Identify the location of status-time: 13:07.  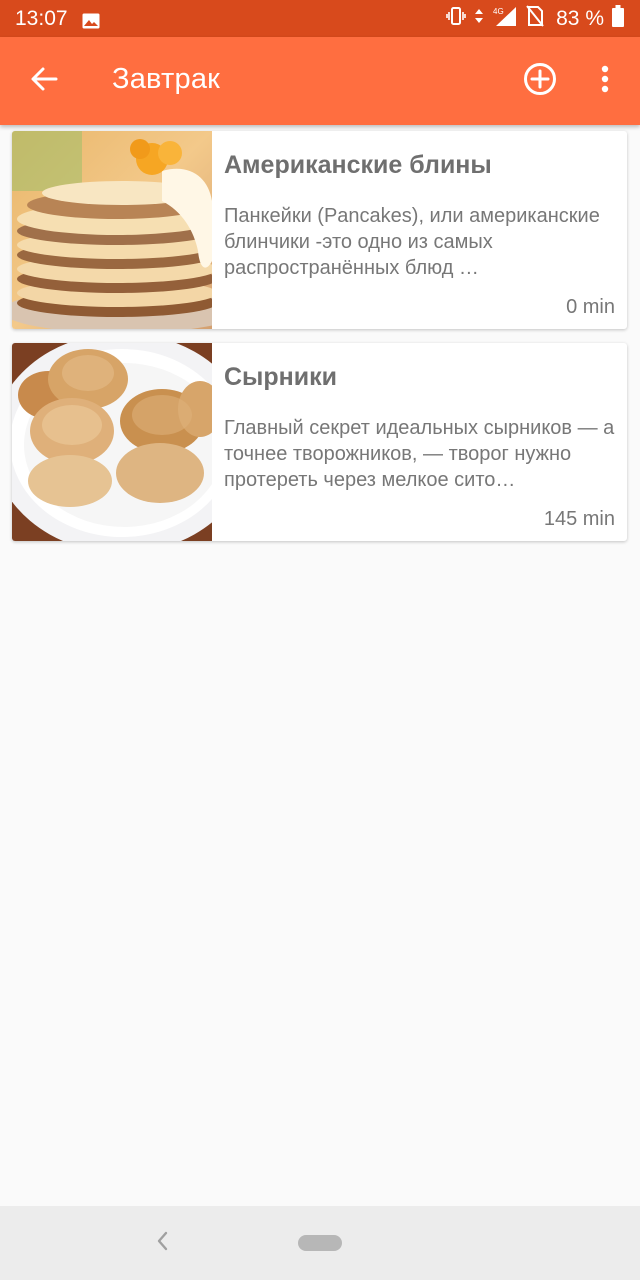
(41, 18).